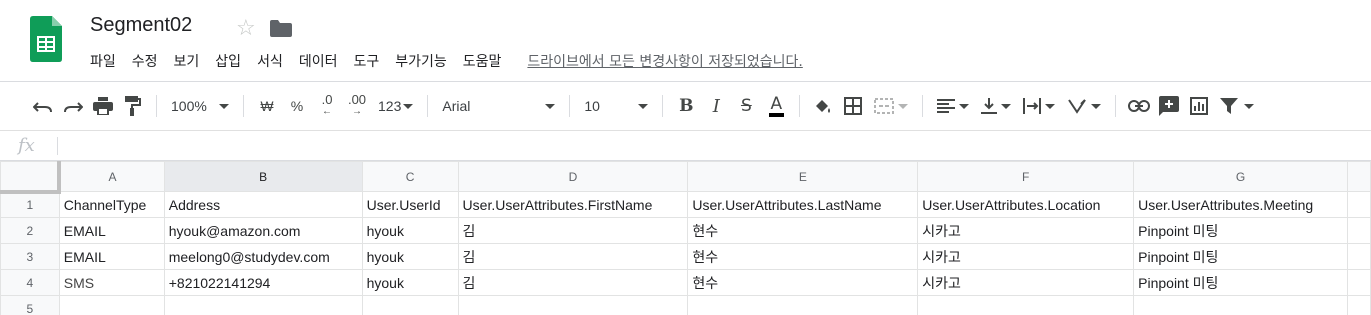 The width and height of the screenshot is (1371, 315). Describe the element at coordinates (267, 106) in the screenshot. I see `currency-format-button: ₩` at that location.